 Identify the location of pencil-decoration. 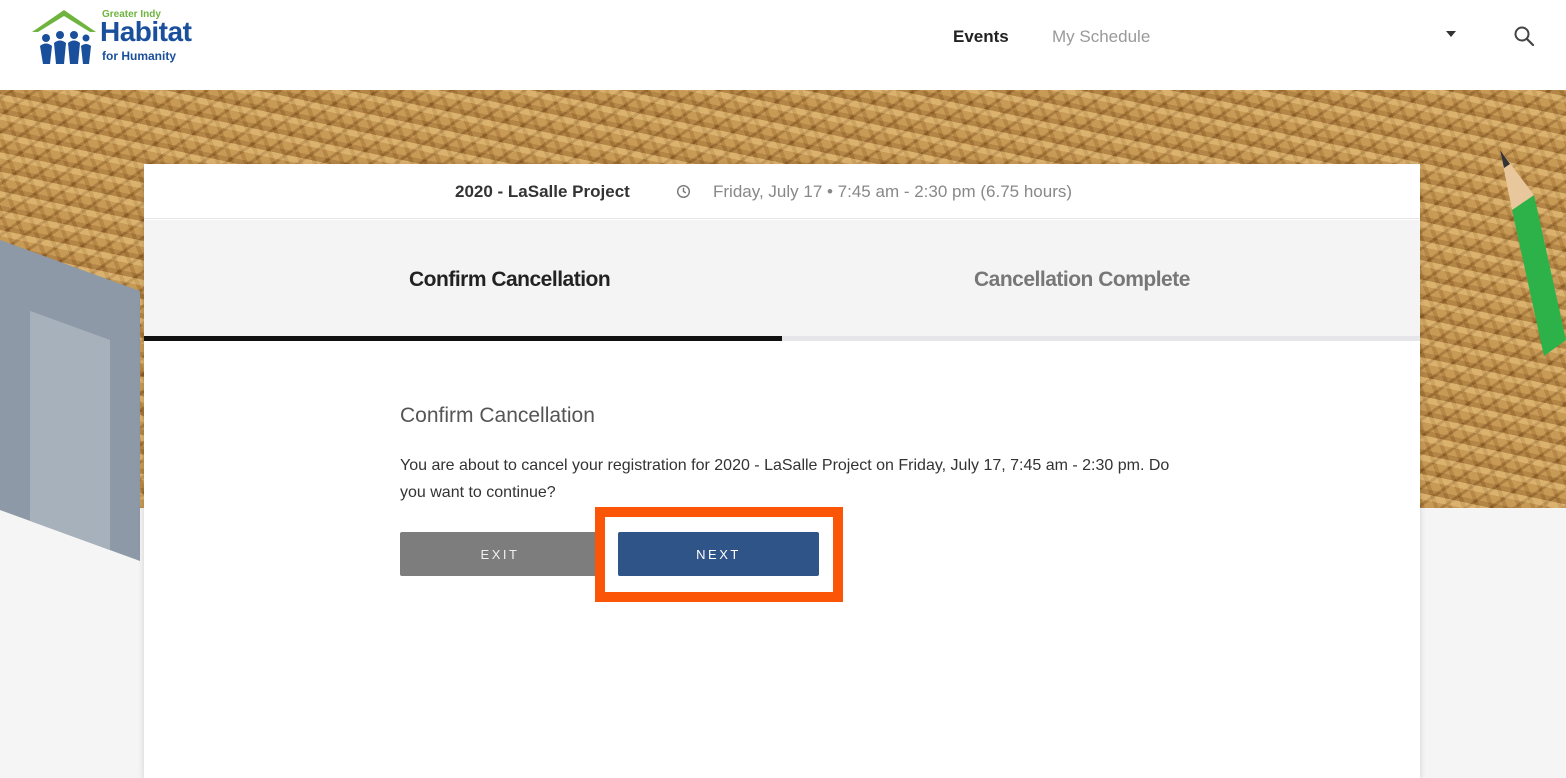
(1533, 253).